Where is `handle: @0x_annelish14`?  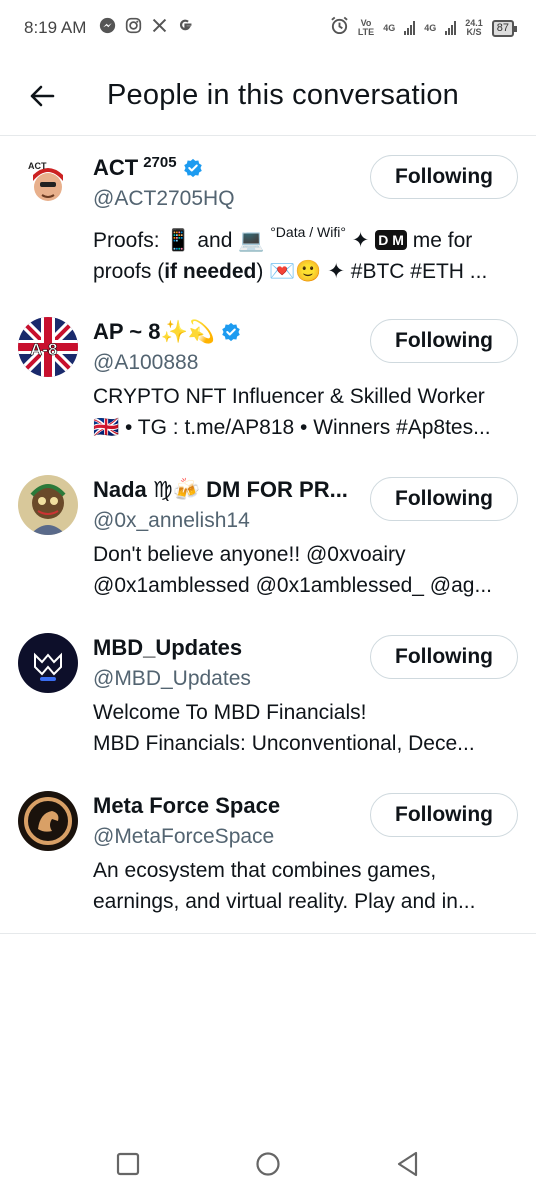 handle: @0x_annelish14 is located at coordinates (171, 520).